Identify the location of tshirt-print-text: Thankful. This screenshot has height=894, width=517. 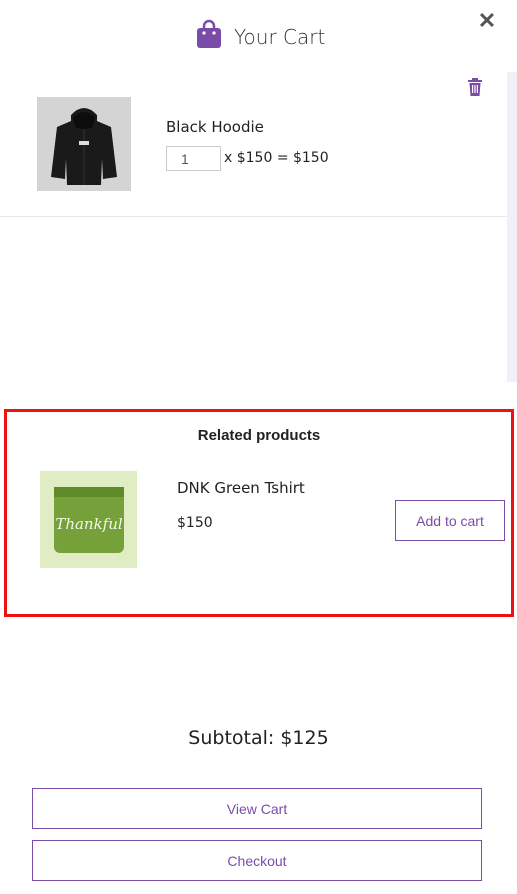
(89, 524).